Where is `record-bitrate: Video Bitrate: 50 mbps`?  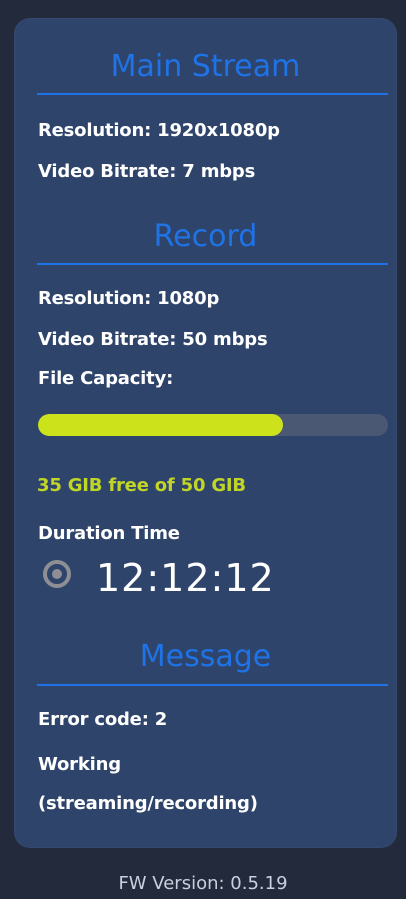
record-bitrate: Video Bitrate: 50 mbps is located at coordinates (153, 339).